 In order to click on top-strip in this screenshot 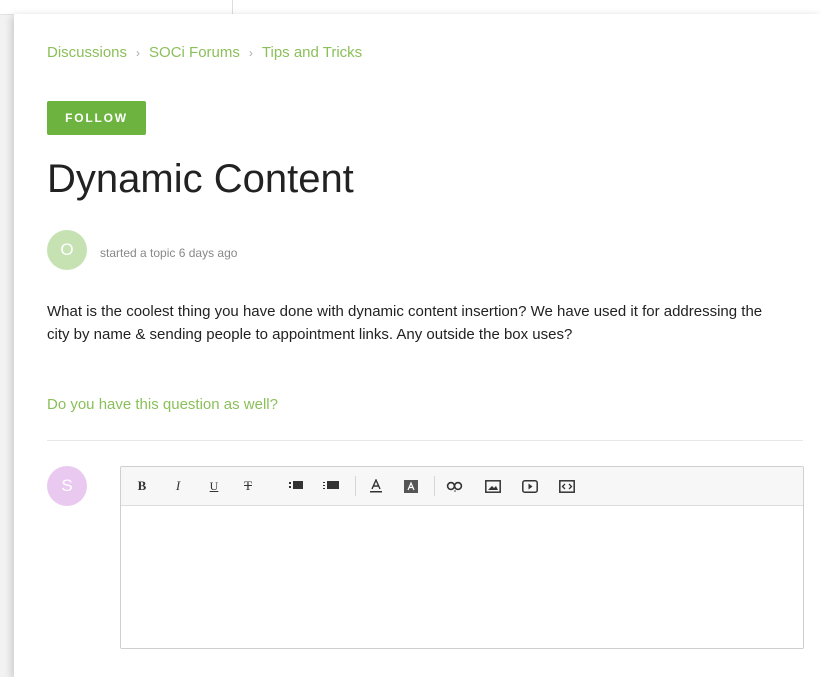, I will do `click(410, 7)`.